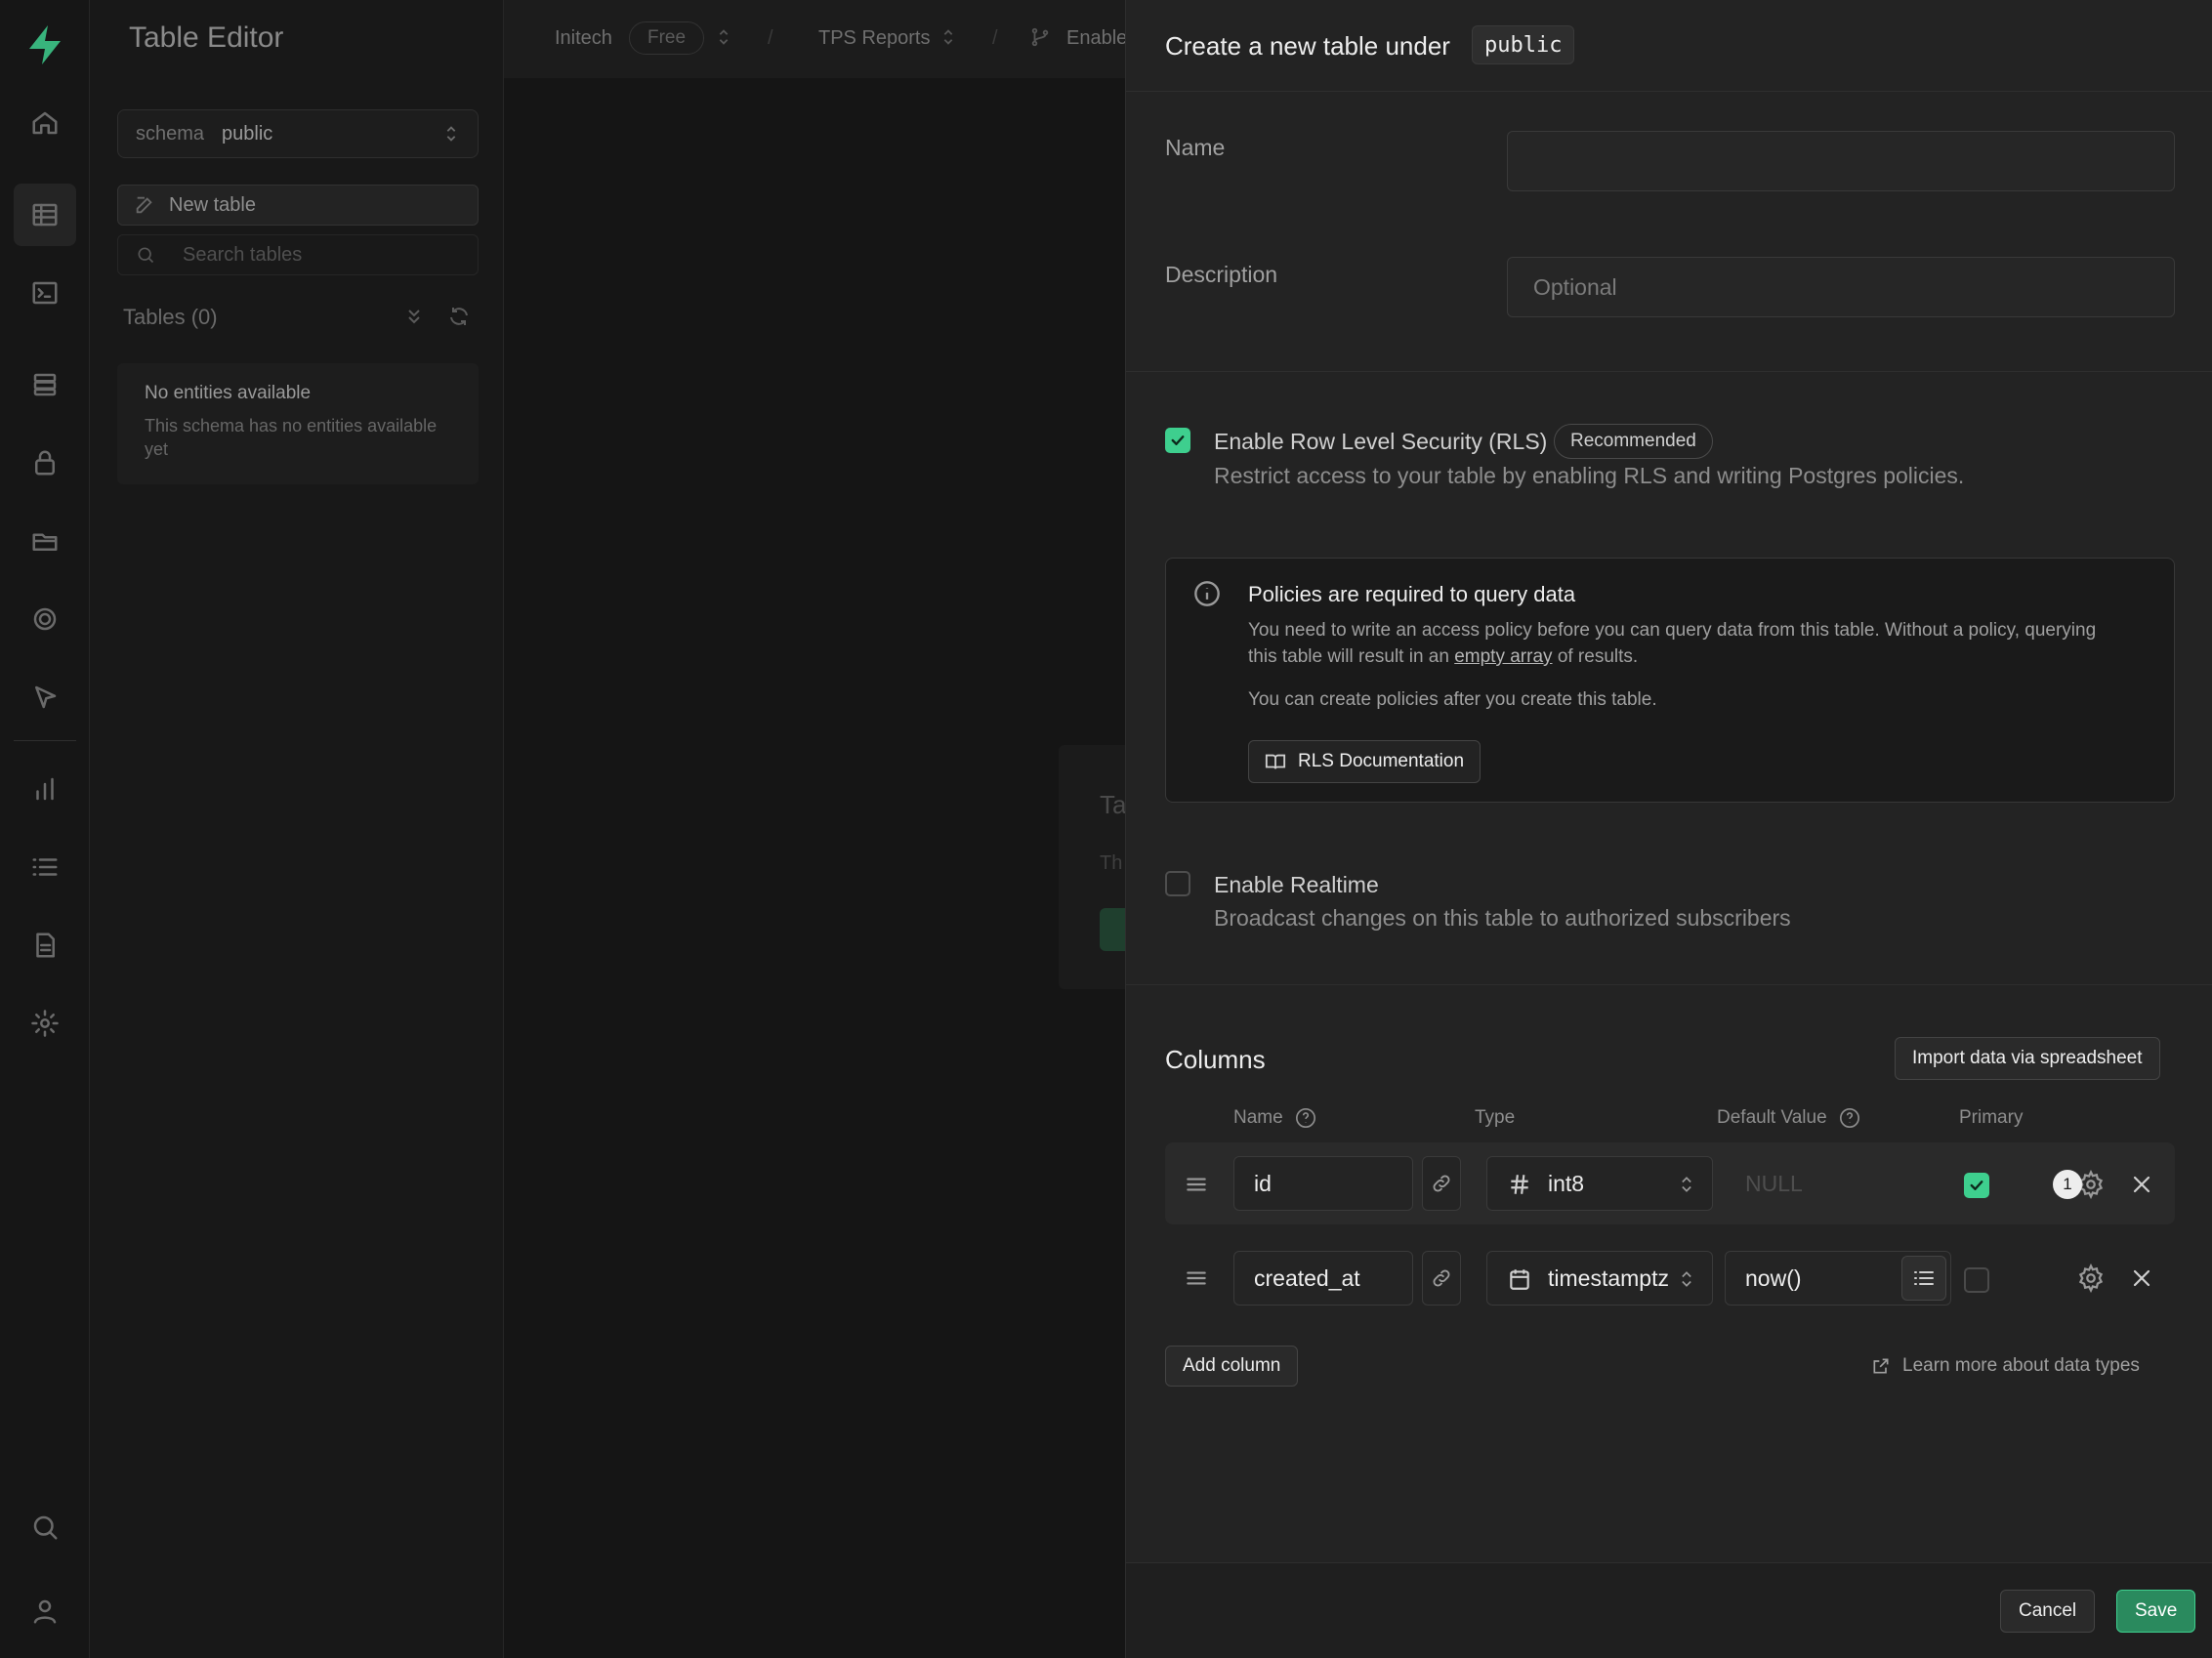 The height and width of the screenshot is (1658, 2212). Describe the element at coordinates (1040, 37) in the screenshot. I see `git-branch-icon` at that location.